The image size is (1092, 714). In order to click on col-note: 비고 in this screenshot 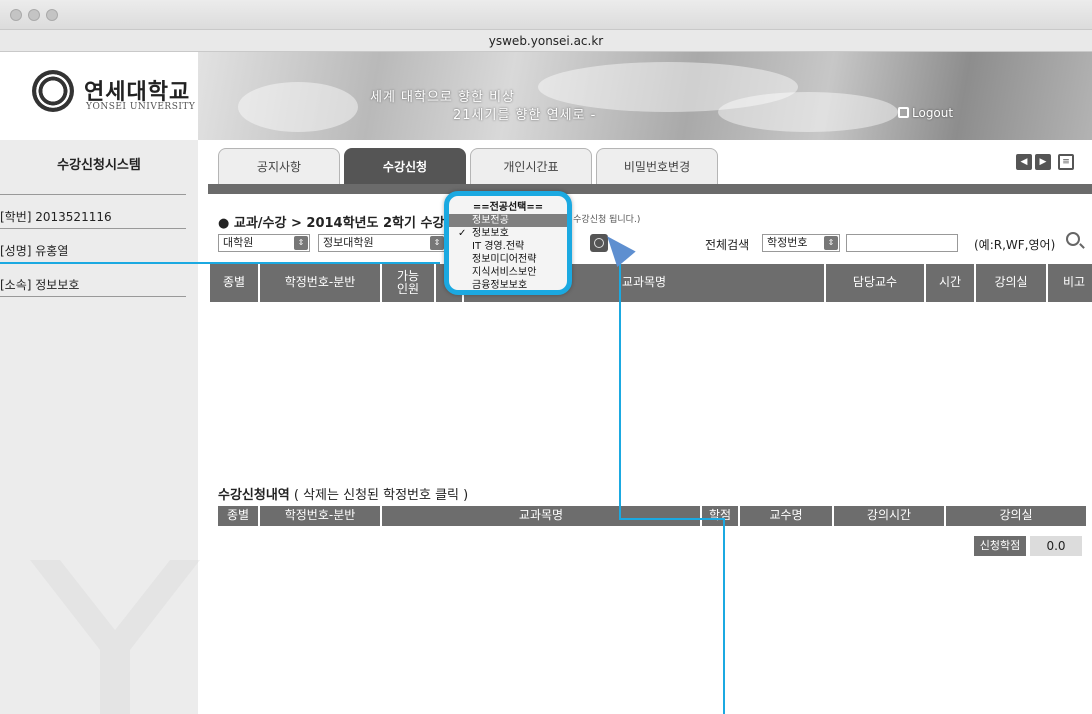, I will do `click(1070, 283)`.